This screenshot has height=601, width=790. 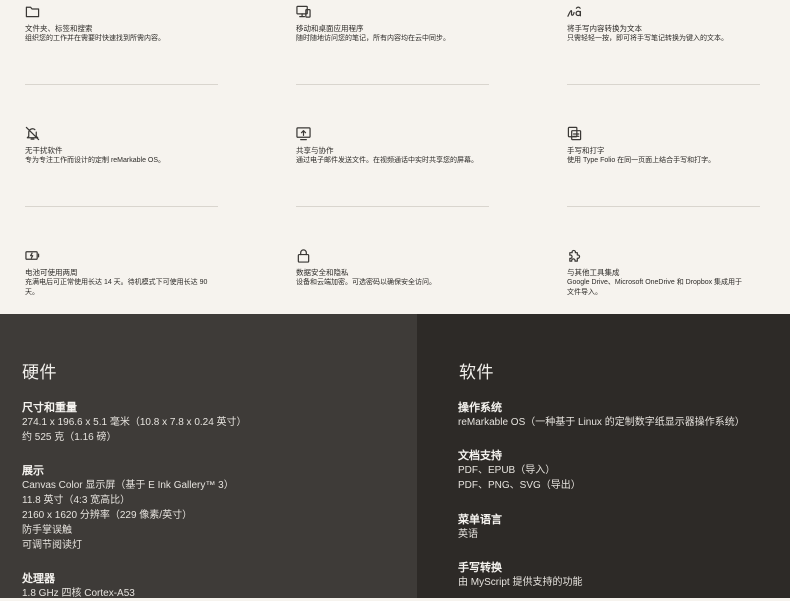 What do you see at coordinates (584, 292) in the screenshot?
I see `feature-description: 文件导入。` at bounding box center [584, 292].